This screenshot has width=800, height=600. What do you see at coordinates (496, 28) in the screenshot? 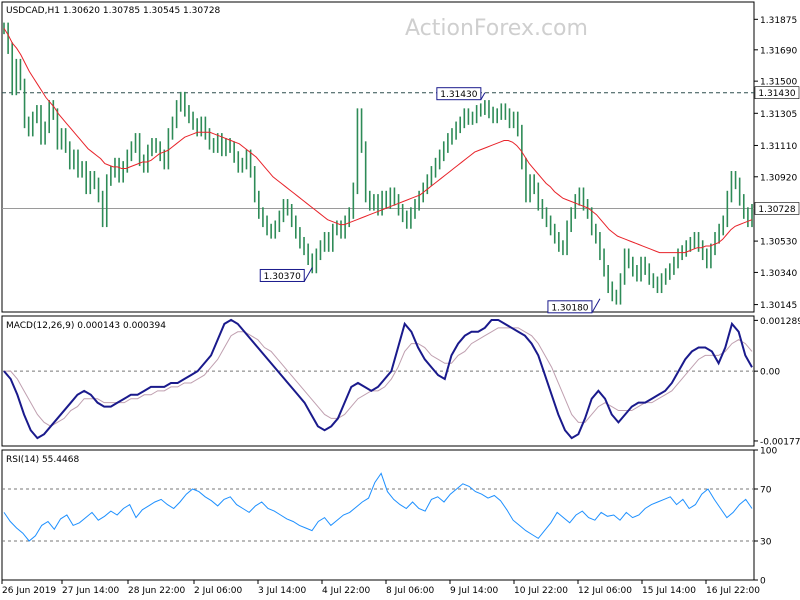
I see `watermark-text: ActionForex.com` at bounding box center [496, 28].